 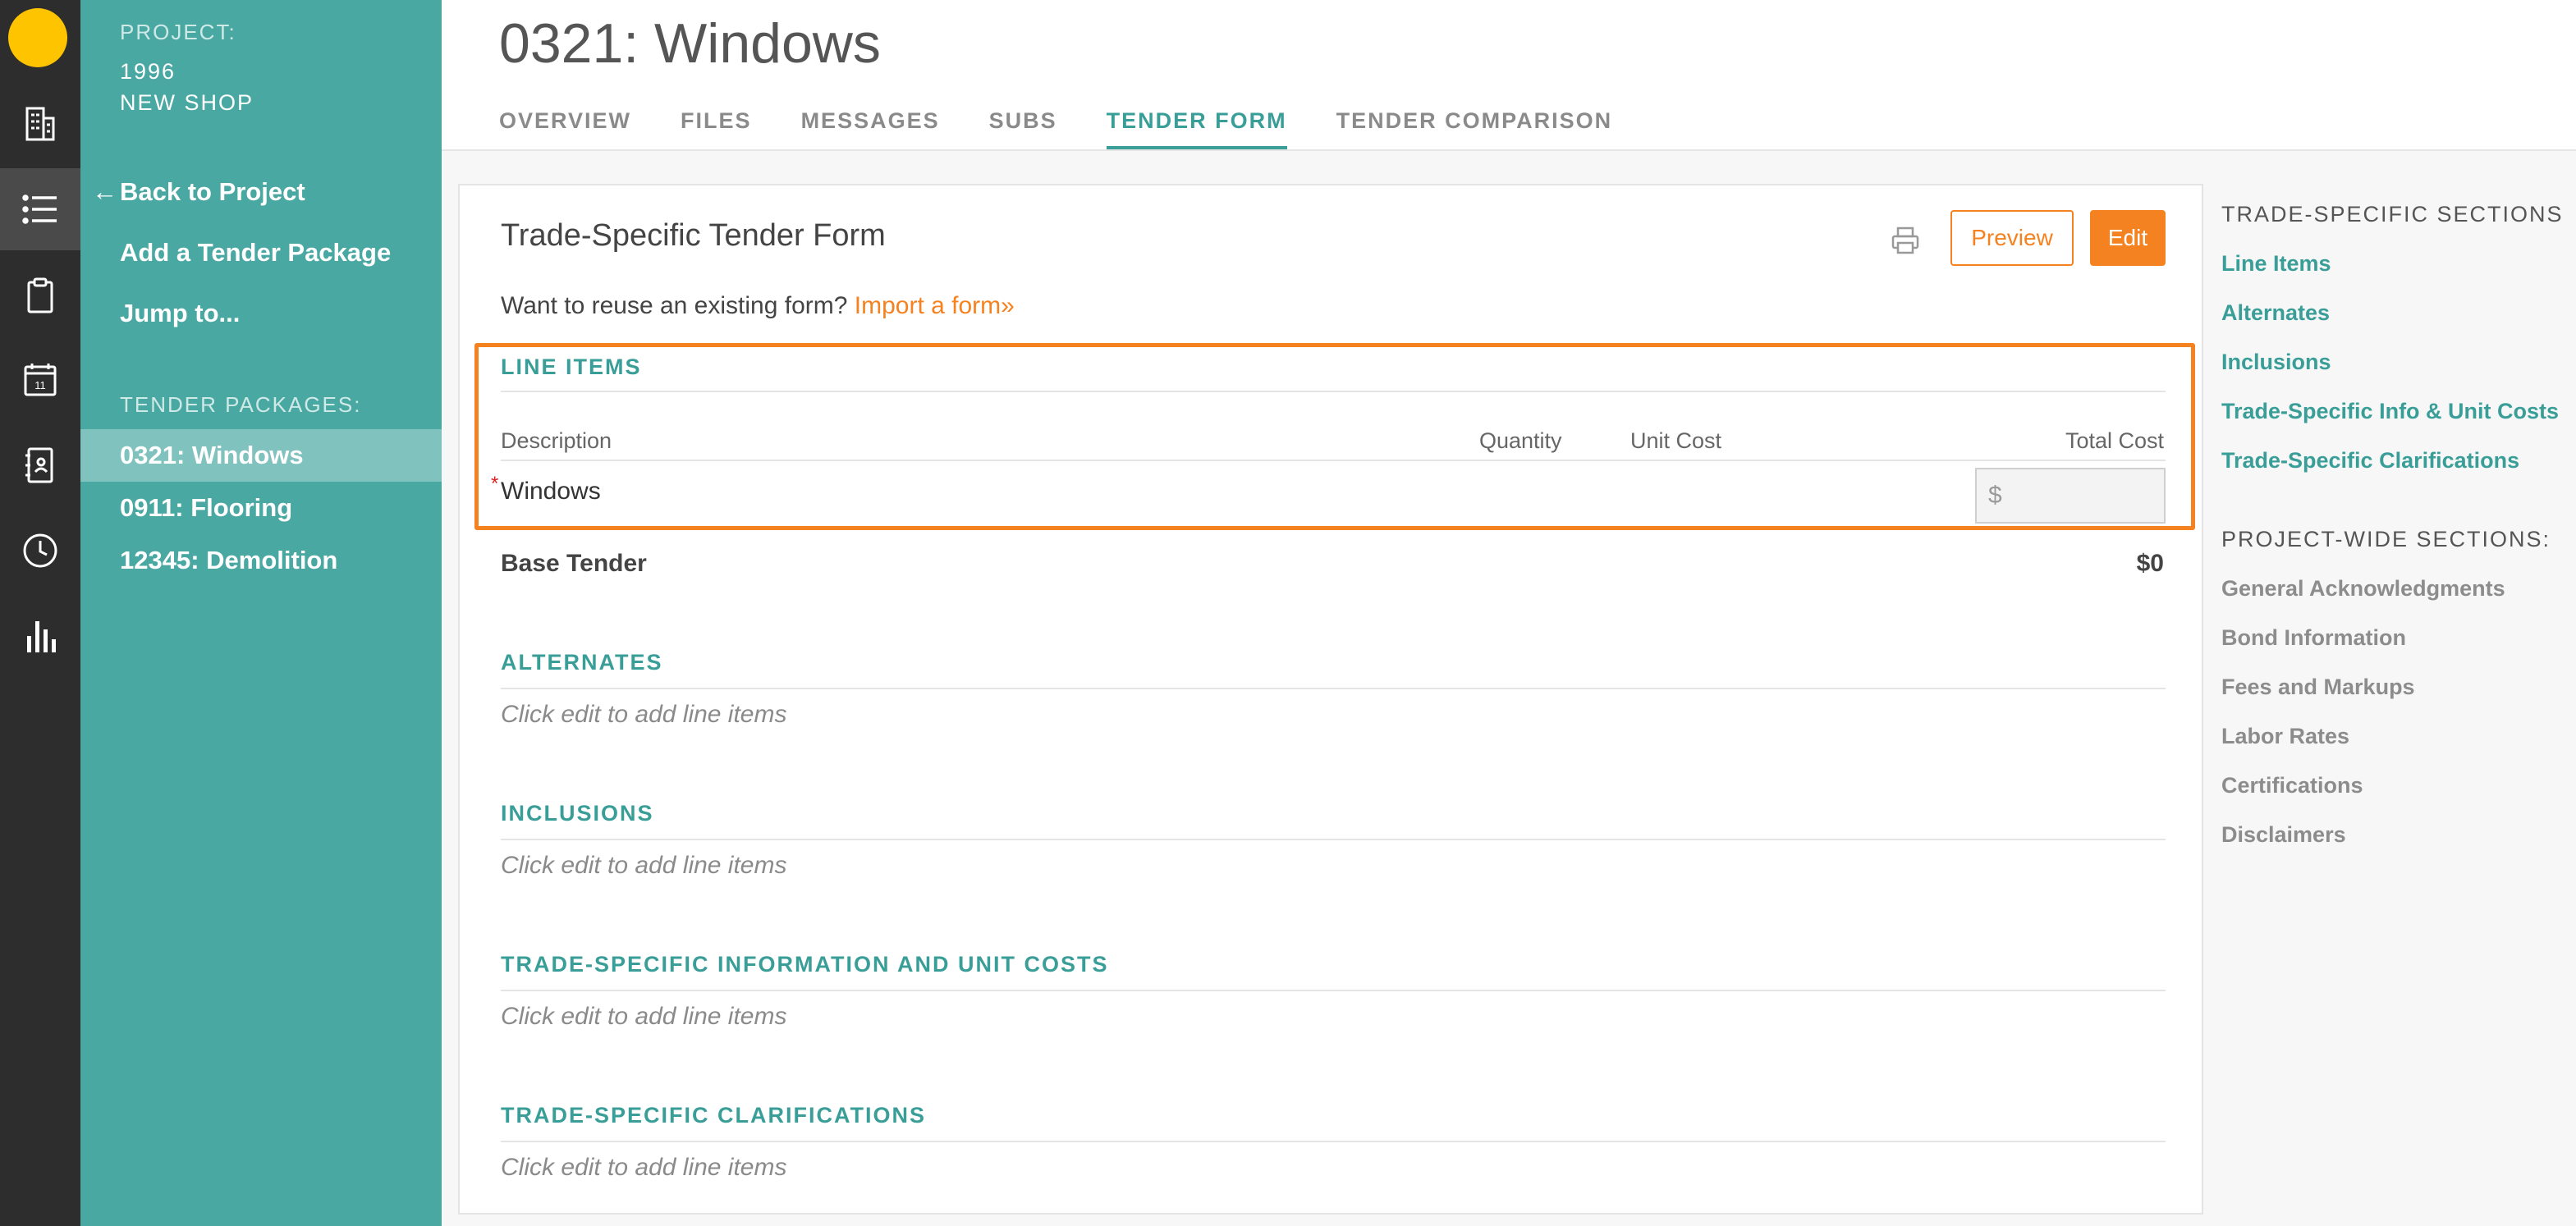 I want to click on tender-package-item: 12345: Demolition, so click(x=261, y=561).